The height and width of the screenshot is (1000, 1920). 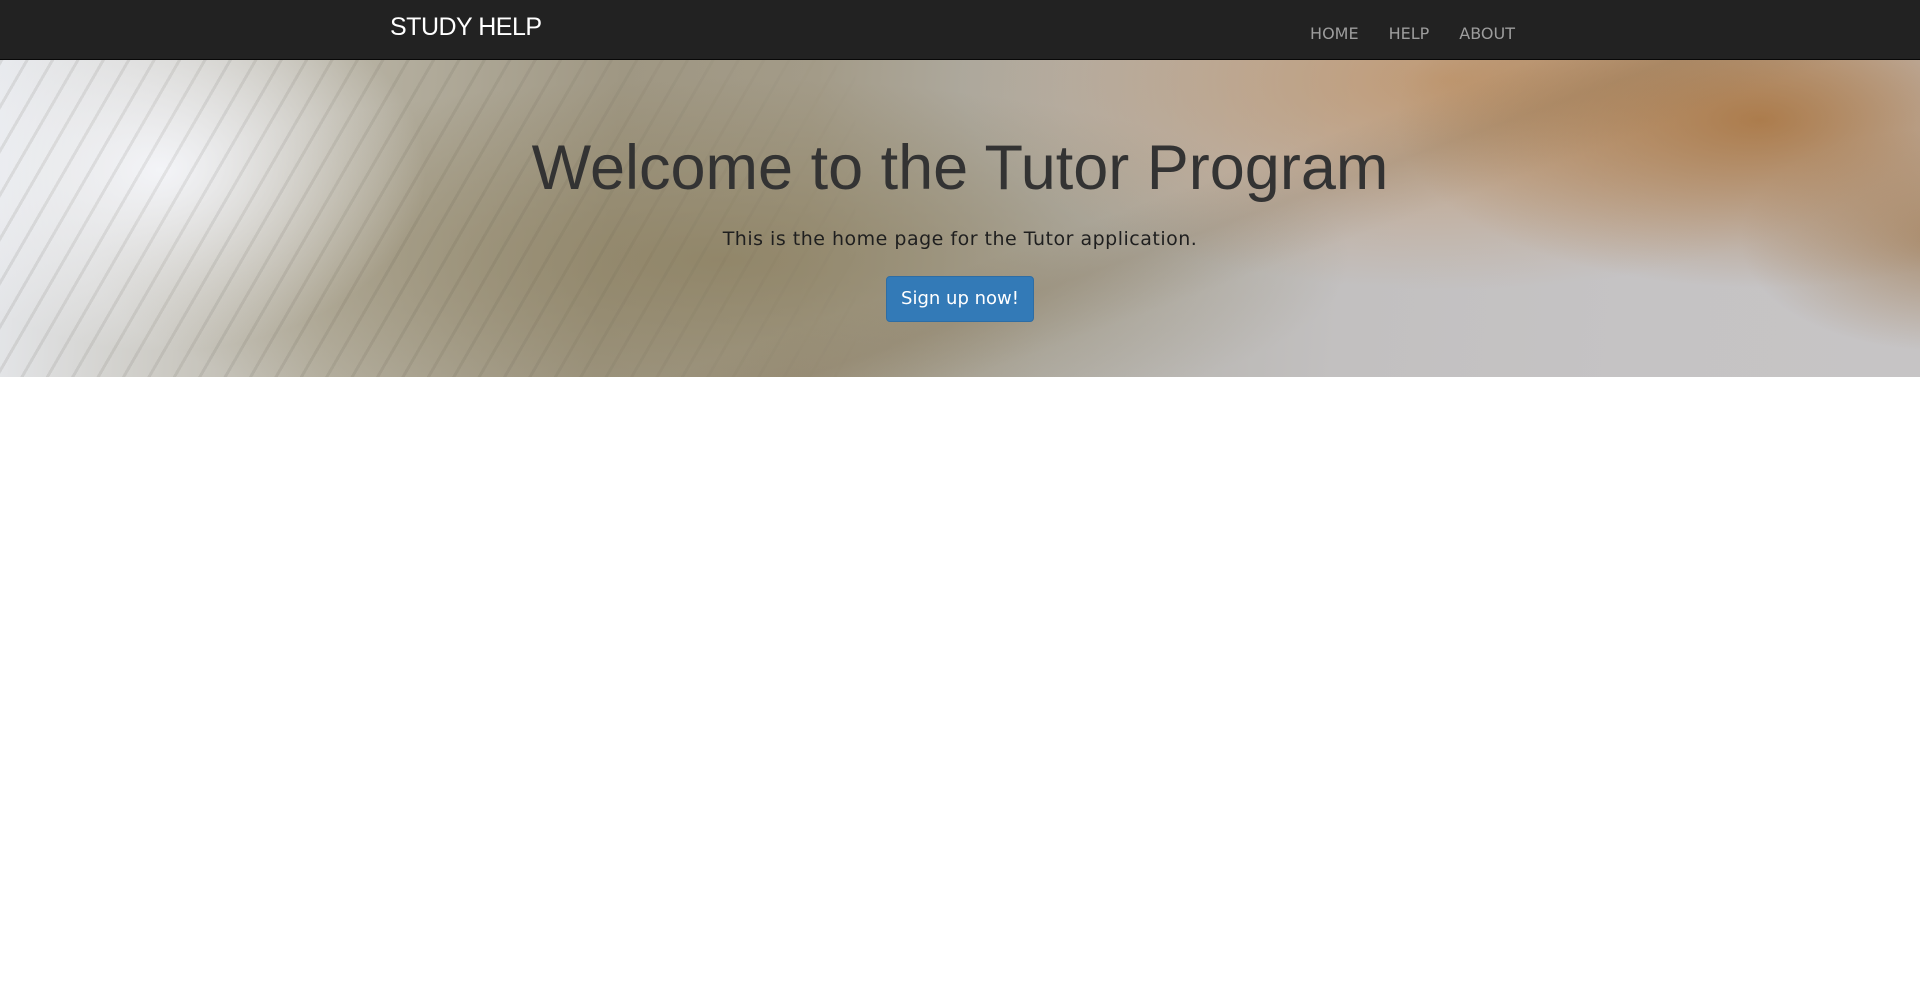 I want to click on nav-item-help: HELP, so click(x=1409, y=30).